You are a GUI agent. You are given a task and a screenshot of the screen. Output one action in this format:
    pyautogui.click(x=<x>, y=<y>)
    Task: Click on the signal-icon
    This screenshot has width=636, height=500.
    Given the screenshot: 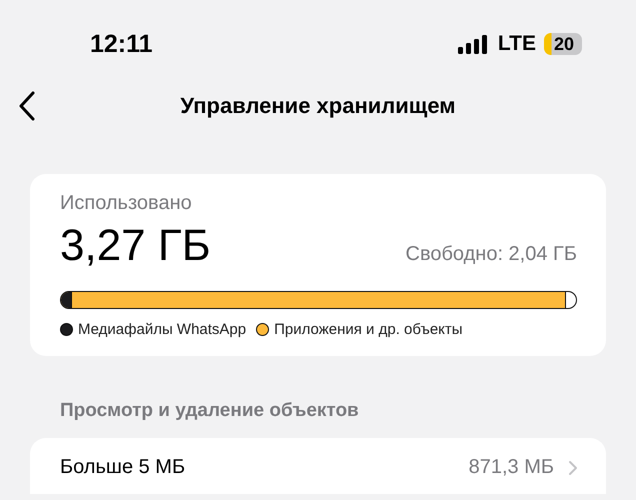 What is the action you would take?
    pyautogui.click(x=474, y=44)
    